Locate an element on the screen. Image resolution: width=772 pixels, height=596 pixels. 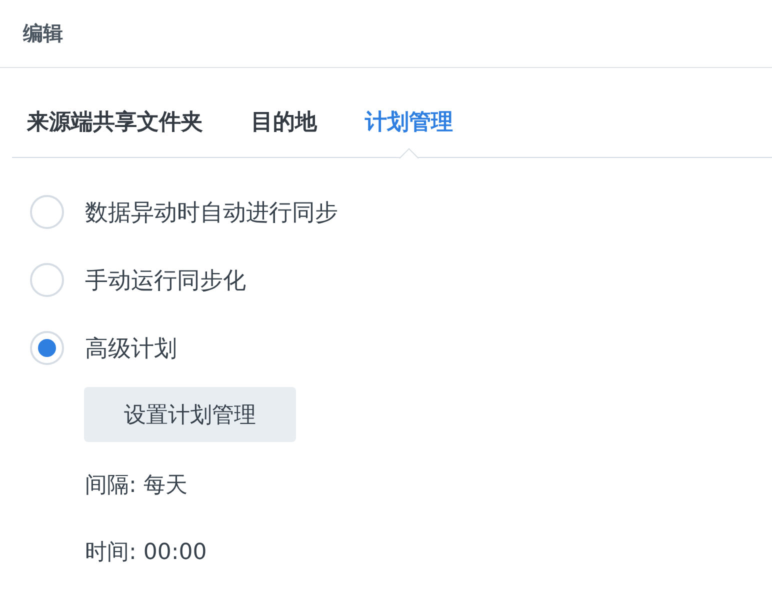
schedule-detail: 时间: 00:00 is located at coordinates (146, 552).